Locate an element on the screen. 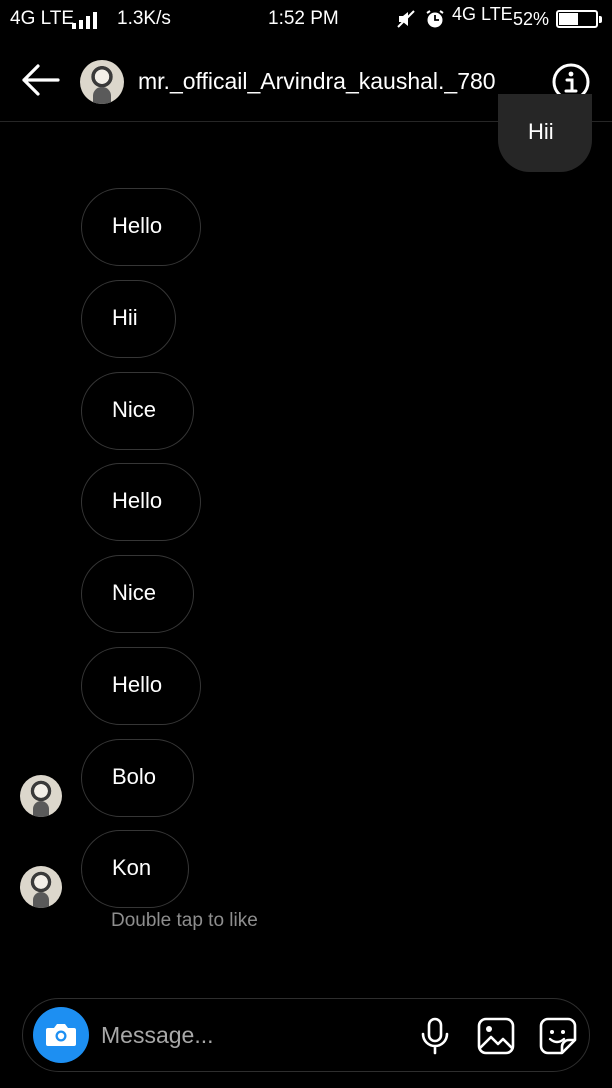 Image resolution: width=612 pixels, height=1088 pixels. battery-icon is located at coordinates (579, 19).